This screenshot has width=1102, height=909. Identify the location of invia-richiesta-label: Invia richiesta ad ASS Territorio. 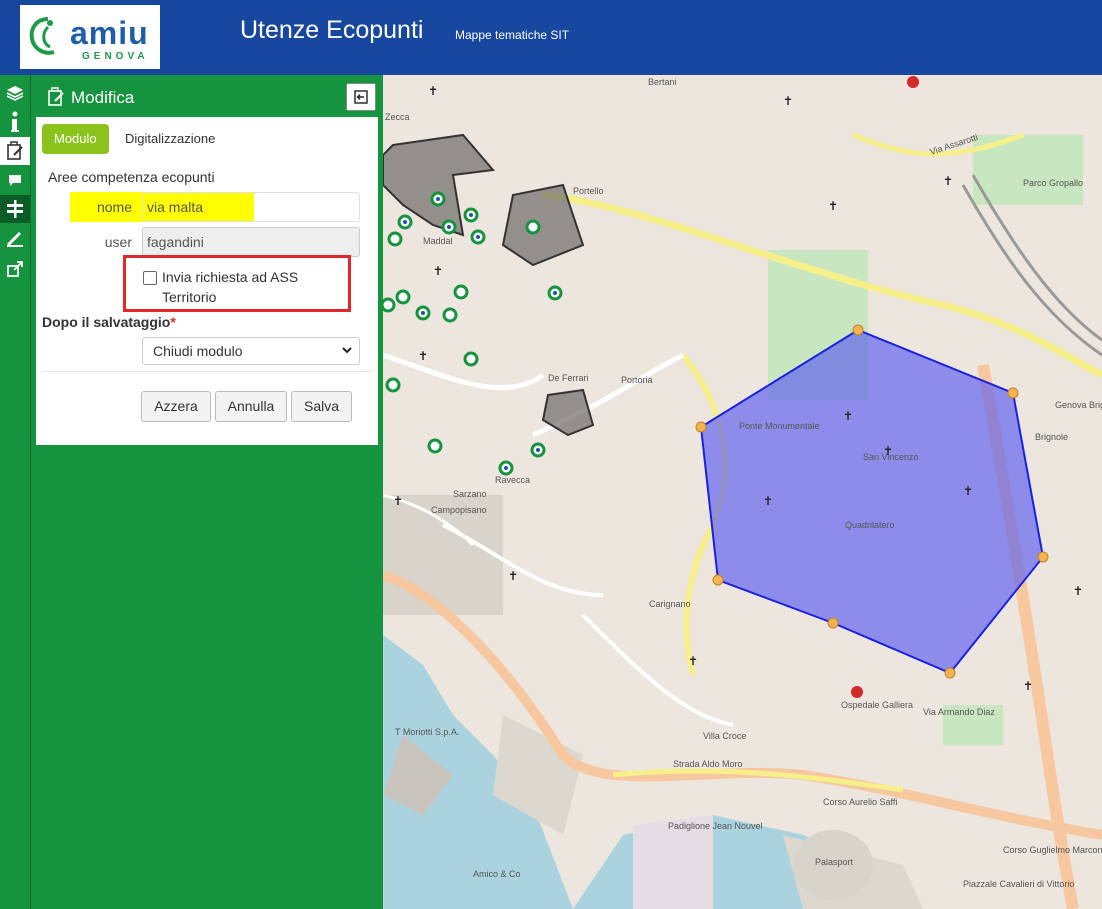
(252, 287).